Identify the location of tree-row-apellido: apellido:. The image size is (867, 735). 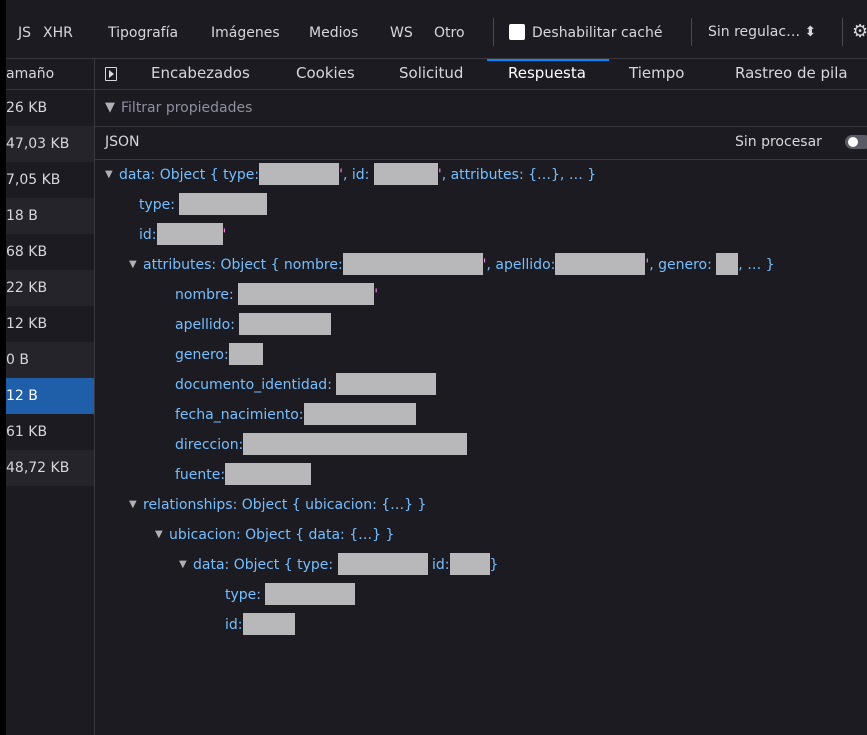
(253, 325).